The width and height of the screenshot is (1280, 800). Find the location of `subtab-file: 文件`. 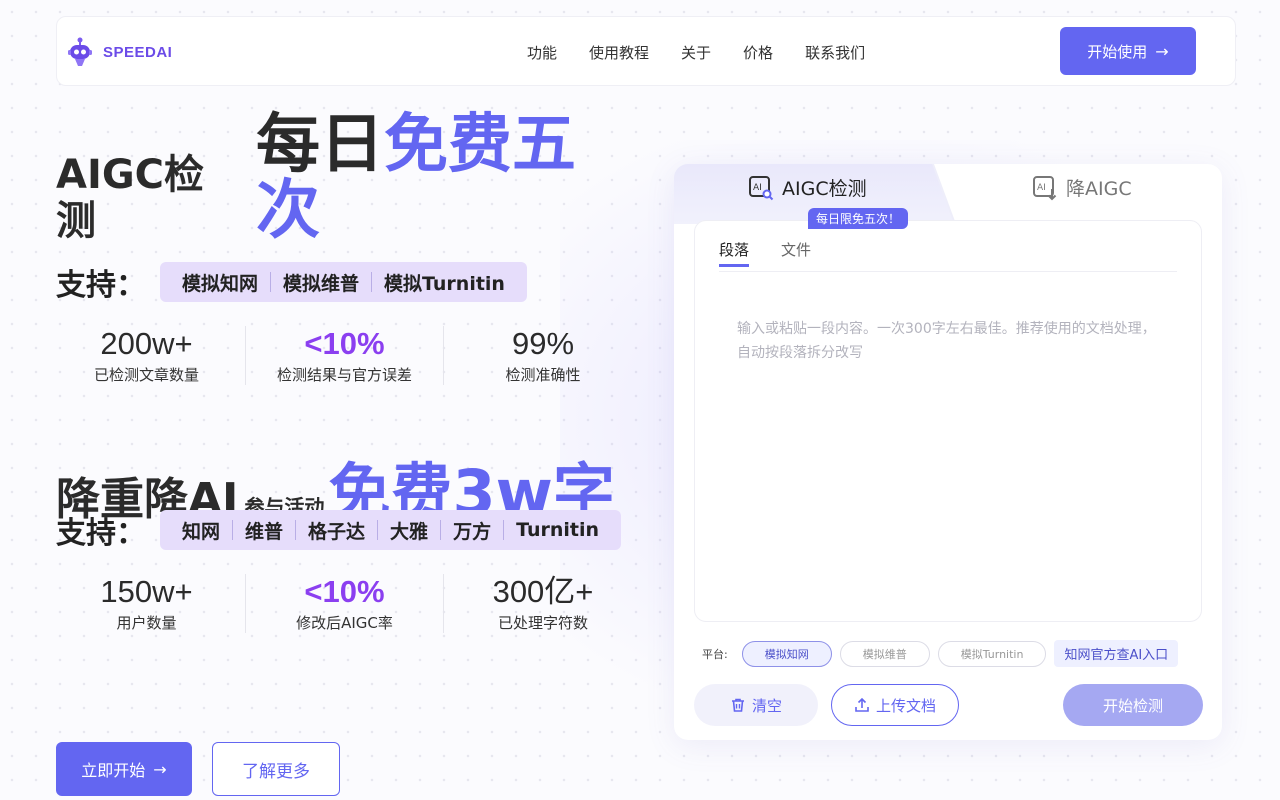

subtab-file: 文件 is located at coordinates (796, 253).